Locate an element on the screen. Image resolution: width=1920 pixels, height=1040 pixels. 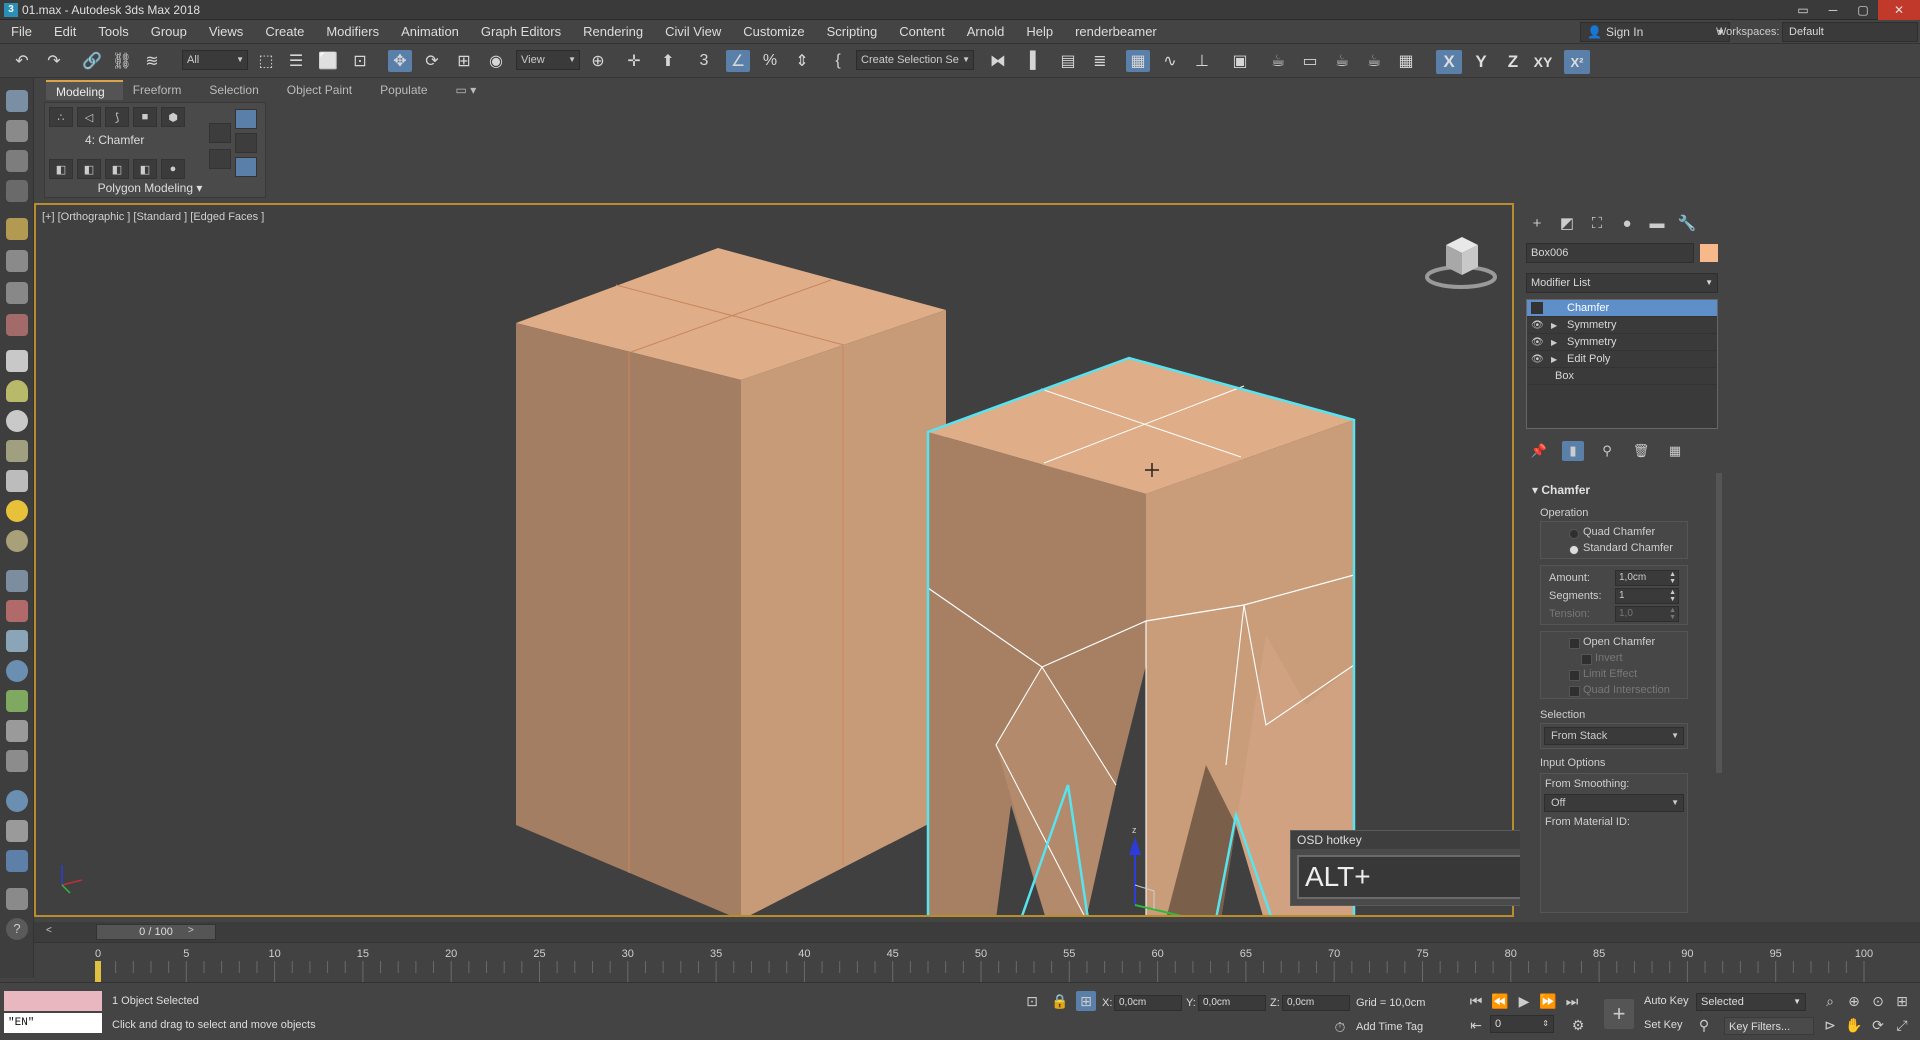
globe-icon is located at coordinates (17, 671).